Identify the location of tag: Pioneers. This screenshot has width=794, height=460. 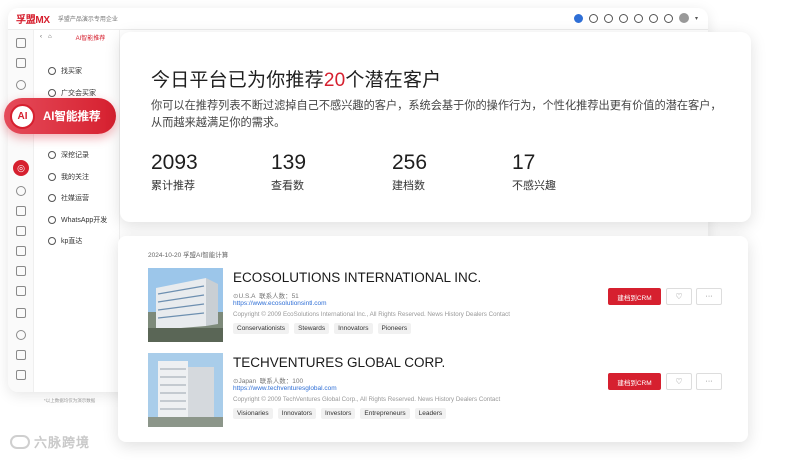
(394, 328).